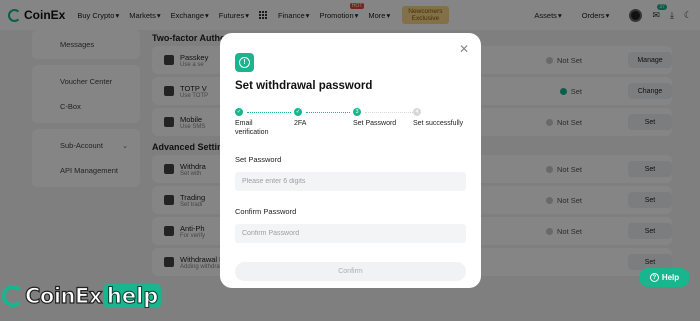 The image size is (700, 321). I want to click on modal-title: Set withdrawal password, so click(304, 86).